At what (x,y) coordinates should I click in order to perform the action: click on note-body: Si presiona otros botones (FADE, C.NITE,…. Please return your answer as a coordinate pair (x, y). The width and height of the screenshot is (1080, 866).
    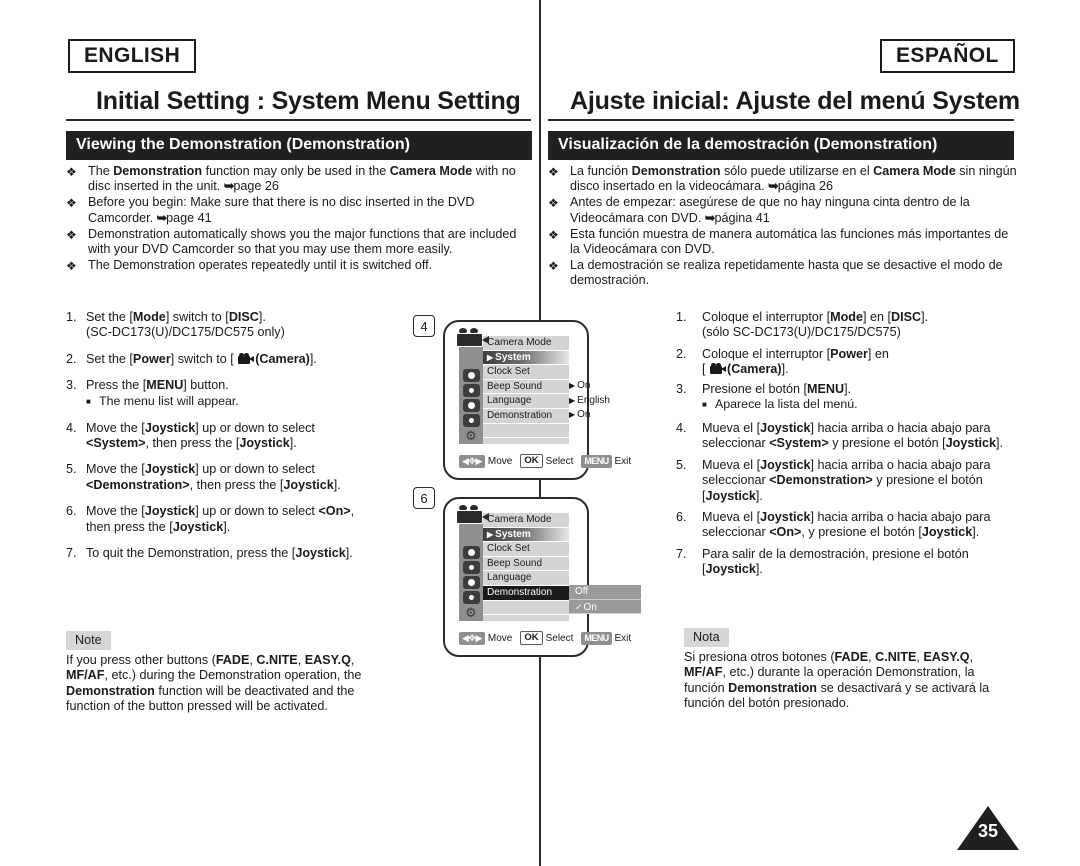
    Looking at the image, I should click on (837, 680).